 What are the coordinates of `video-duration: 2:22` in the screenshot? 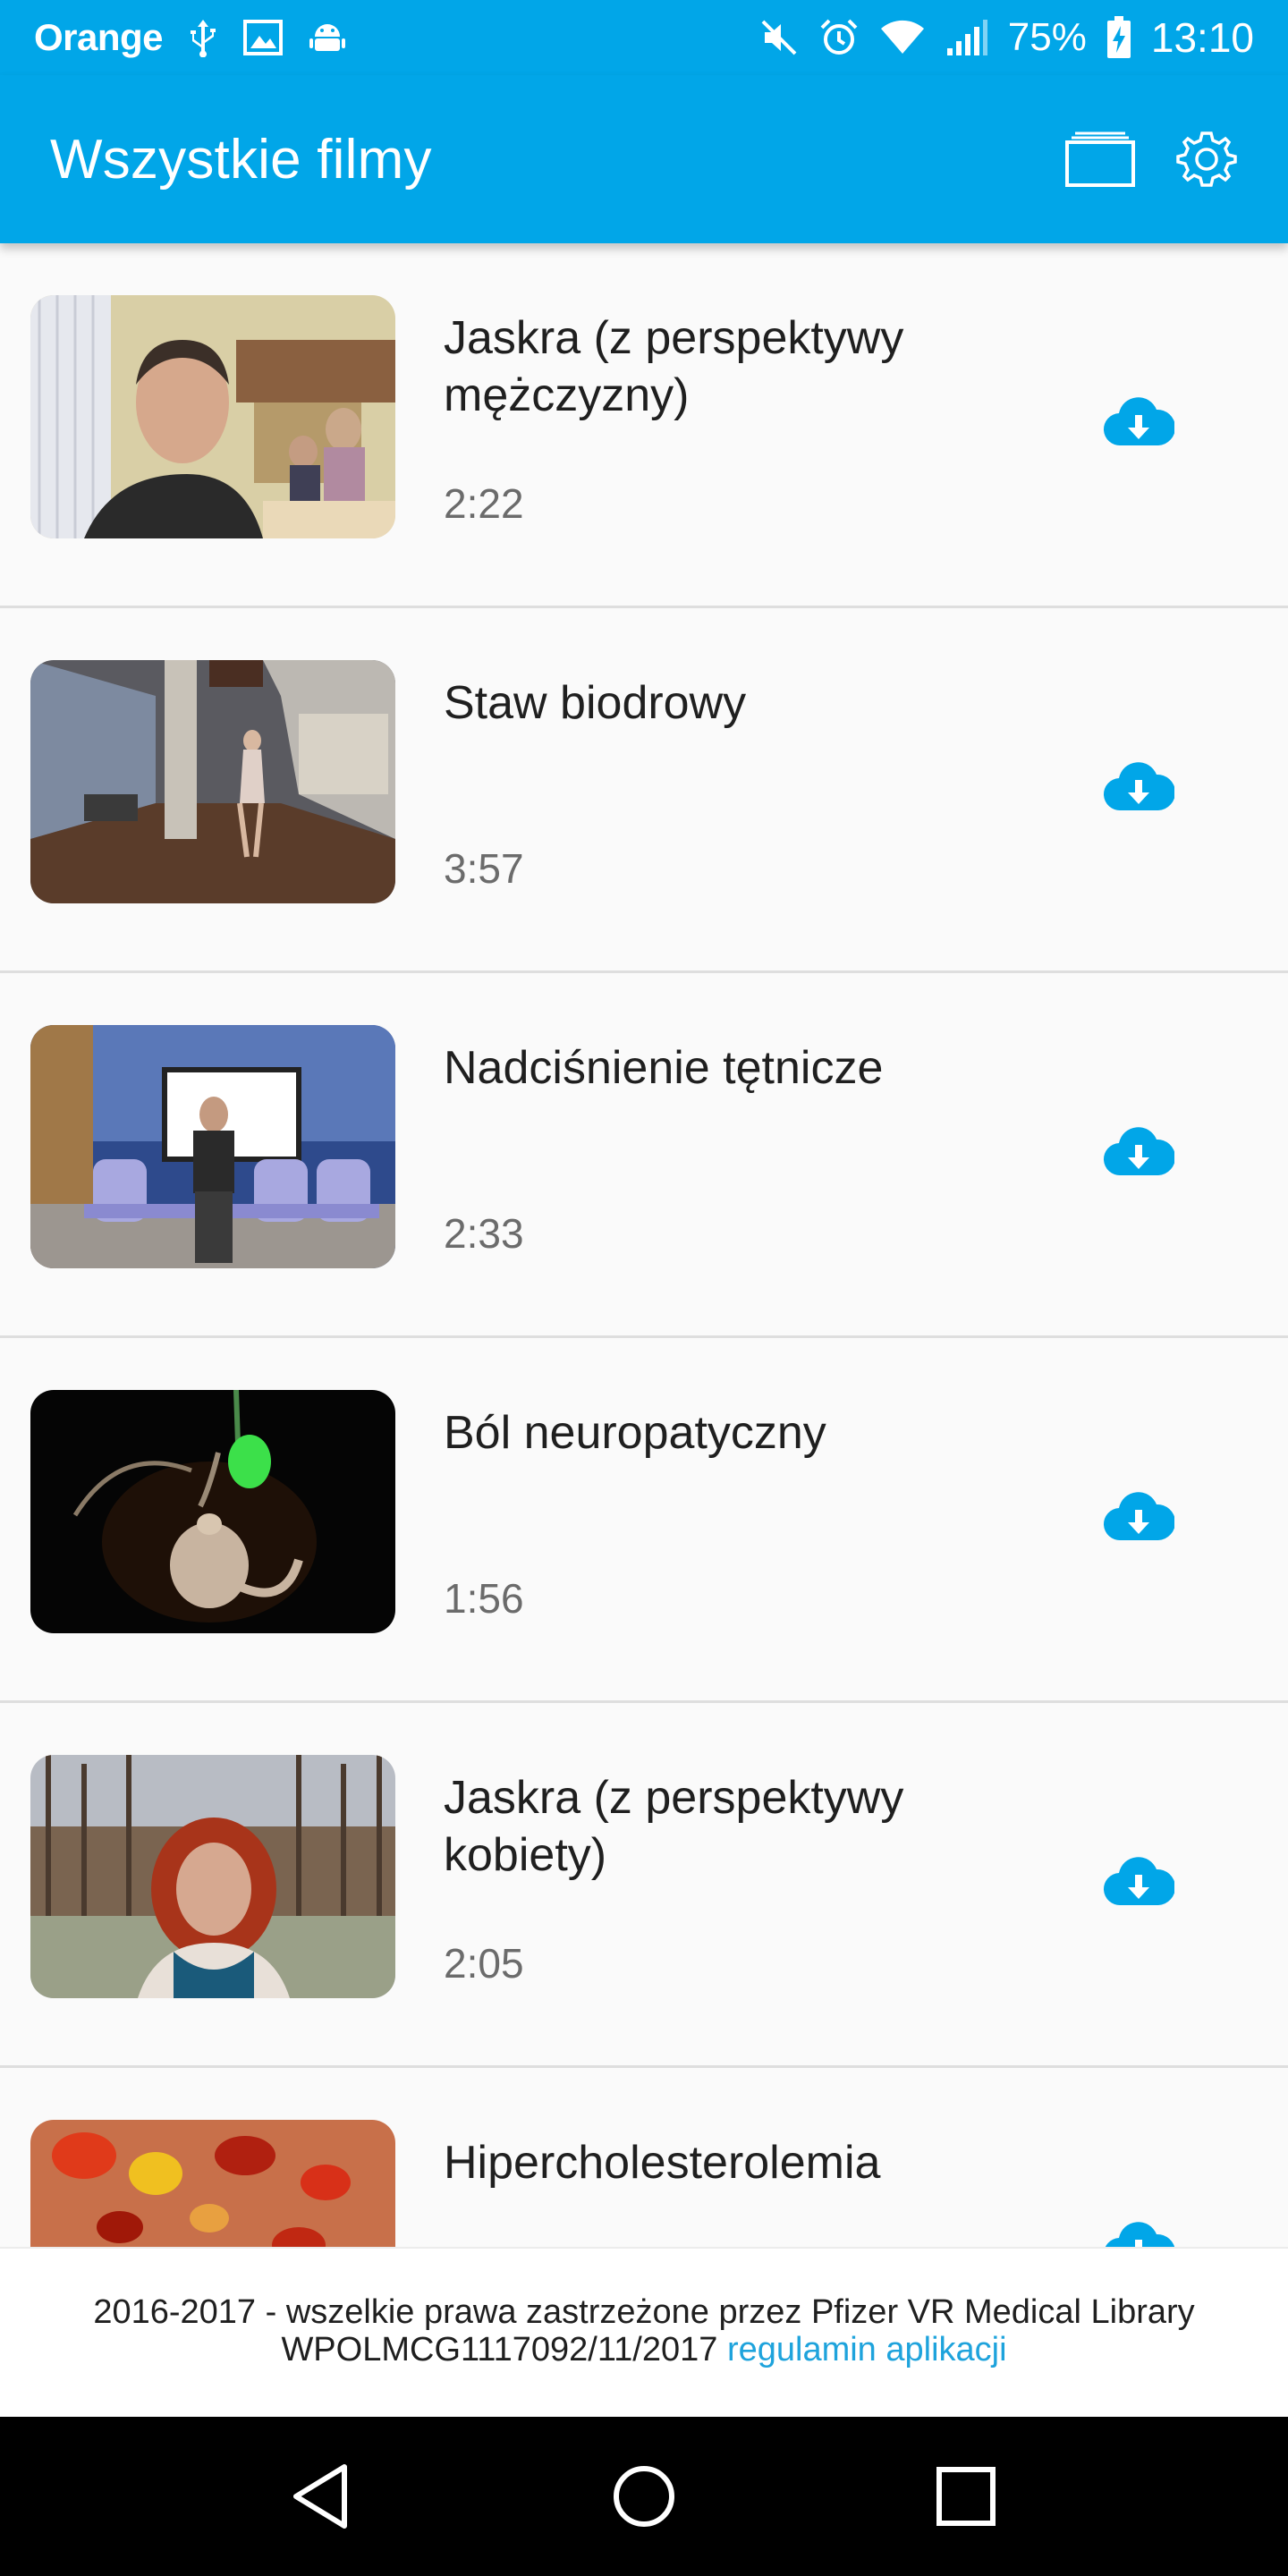 It's located at (484, 503).